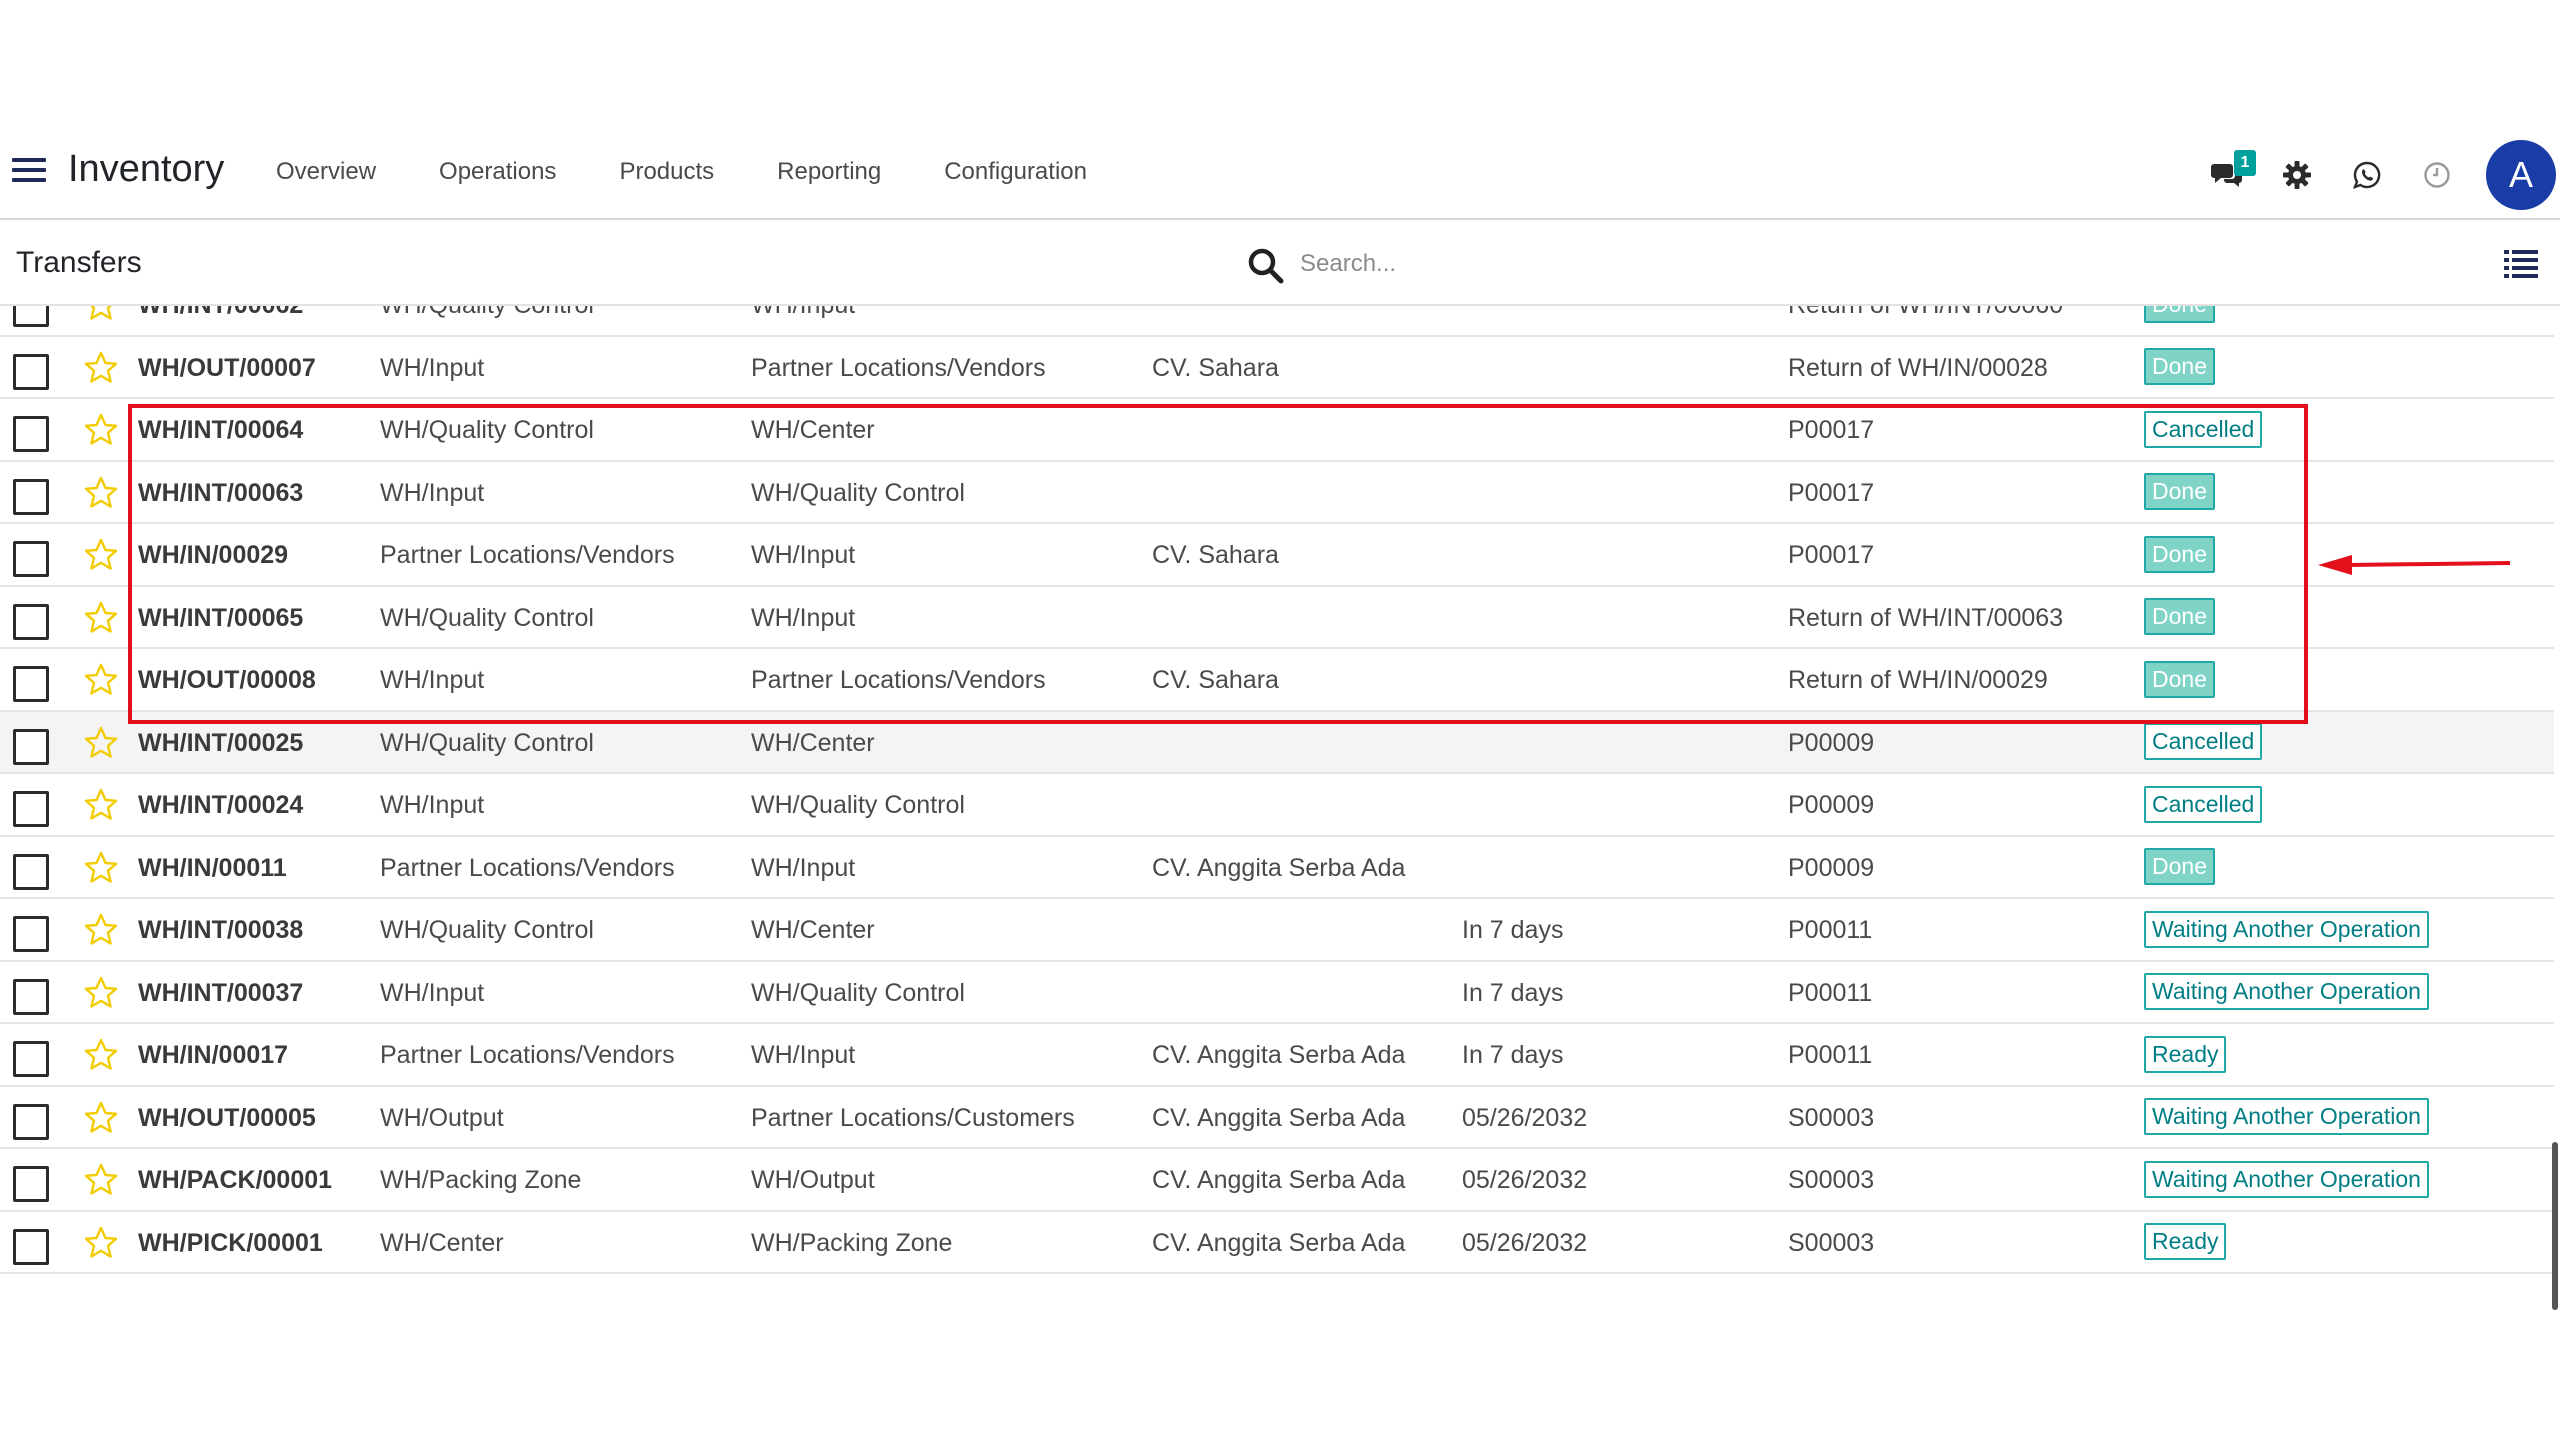  I want to click on status-cell: Cancelled, so click(2203, 743).